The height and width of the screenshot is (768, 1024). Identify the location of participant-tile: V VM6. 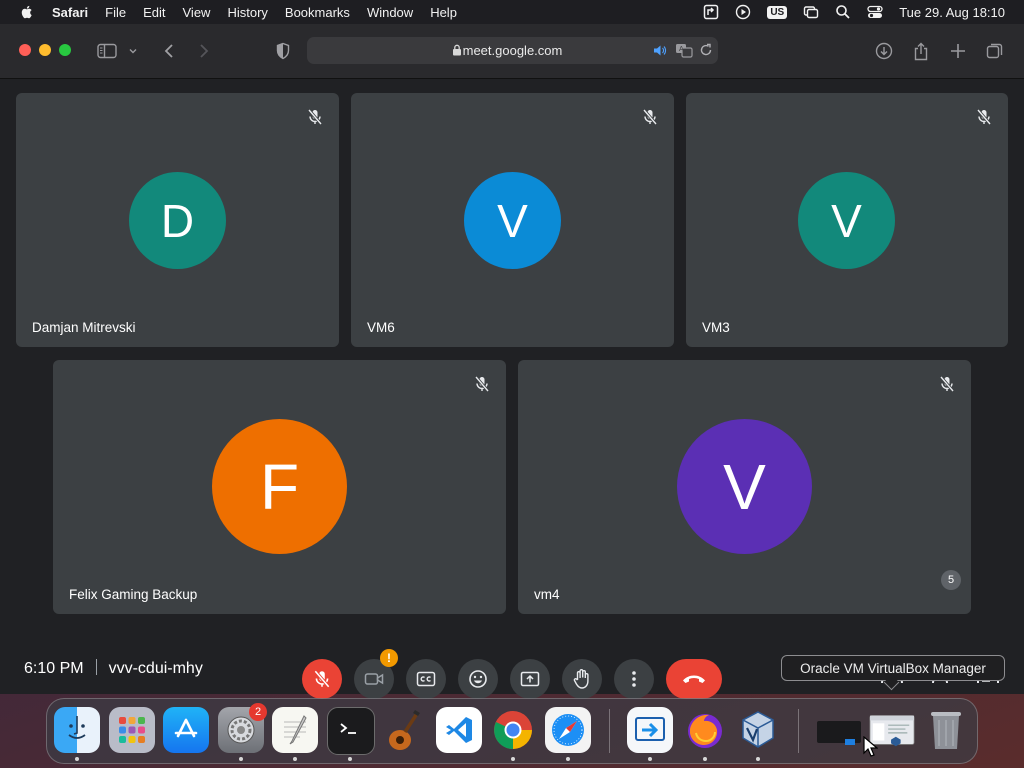
(512, 220).